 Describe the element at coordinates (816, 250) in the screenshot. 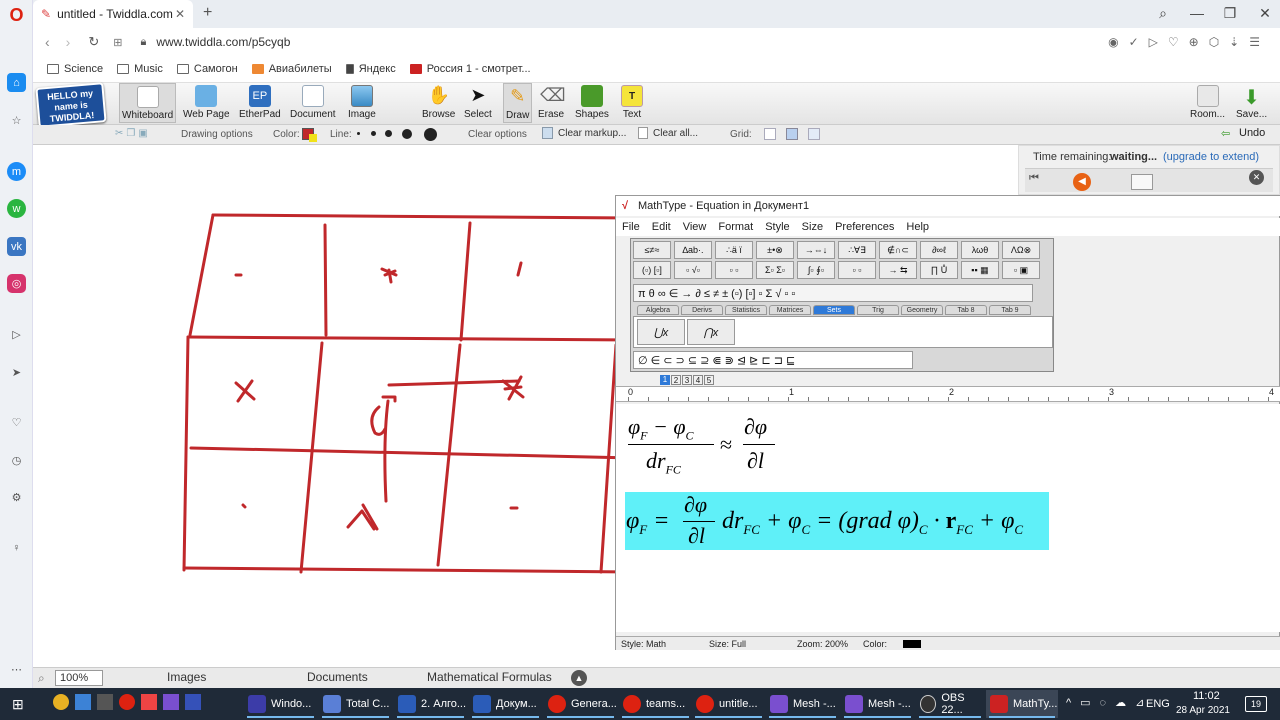

I see `palette-arrows: →⇔↓` at that location.